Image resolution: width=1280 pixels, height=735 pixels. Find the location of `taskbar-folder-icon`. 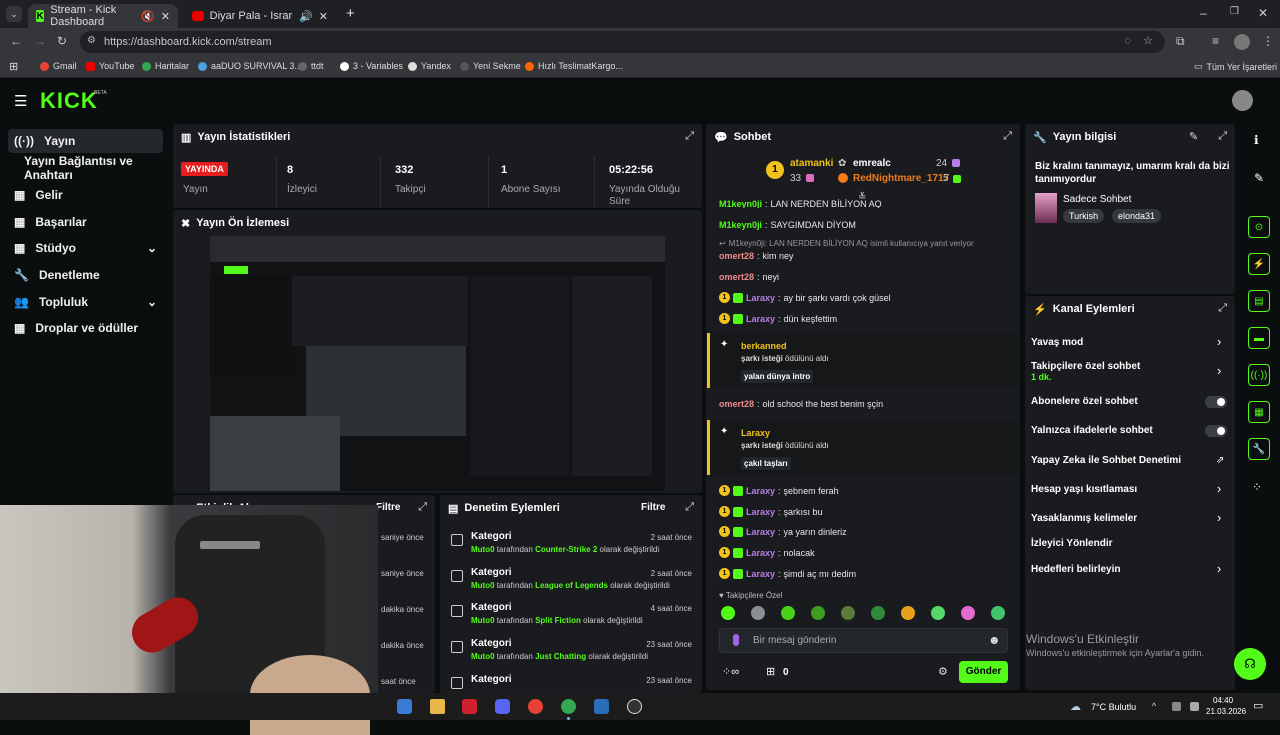

taskbar-folder-icon is located at coordinates (437, 706).